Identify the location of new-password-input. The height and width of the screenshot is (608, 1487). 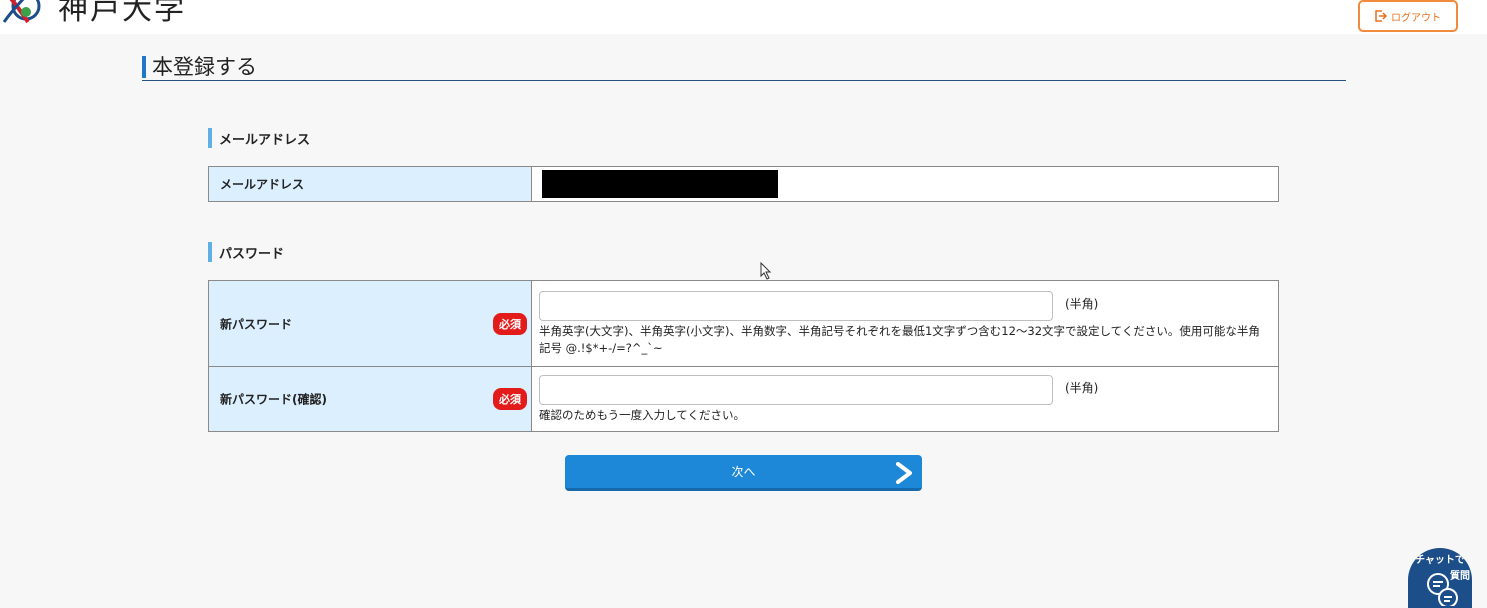
(796, 306).